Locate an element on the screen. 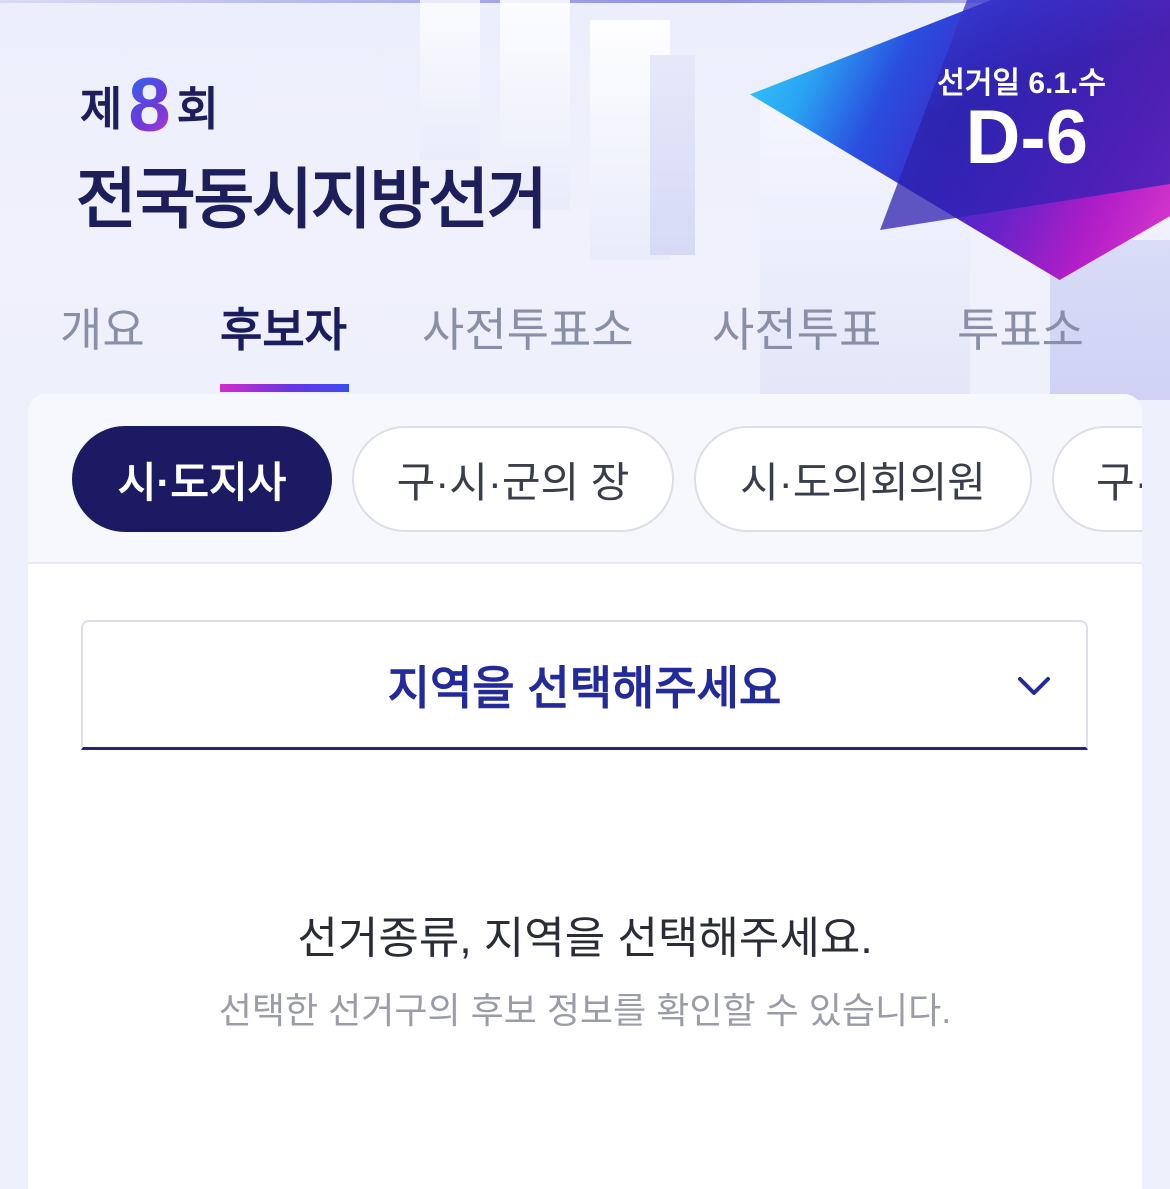 Image resolution: width=1170 pixels, height=1189 pixels. title-number: 8 is located at coordinates (149, 105).